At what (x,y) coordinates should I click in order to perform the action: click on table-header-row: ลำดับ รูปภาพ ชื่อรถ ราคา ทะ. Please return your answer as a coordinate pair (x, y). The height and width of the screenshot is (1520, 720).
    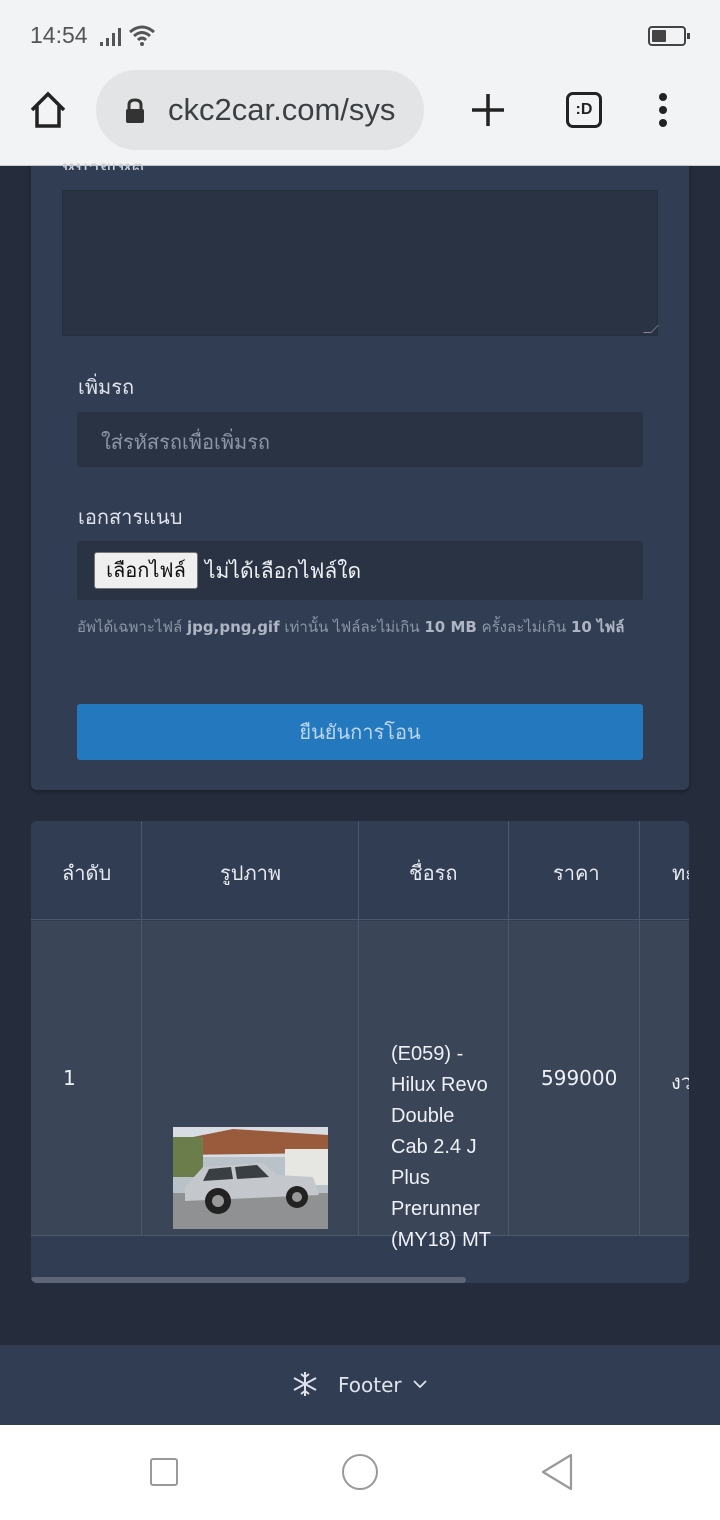
    Looking at the image, I should click on (360, 870).